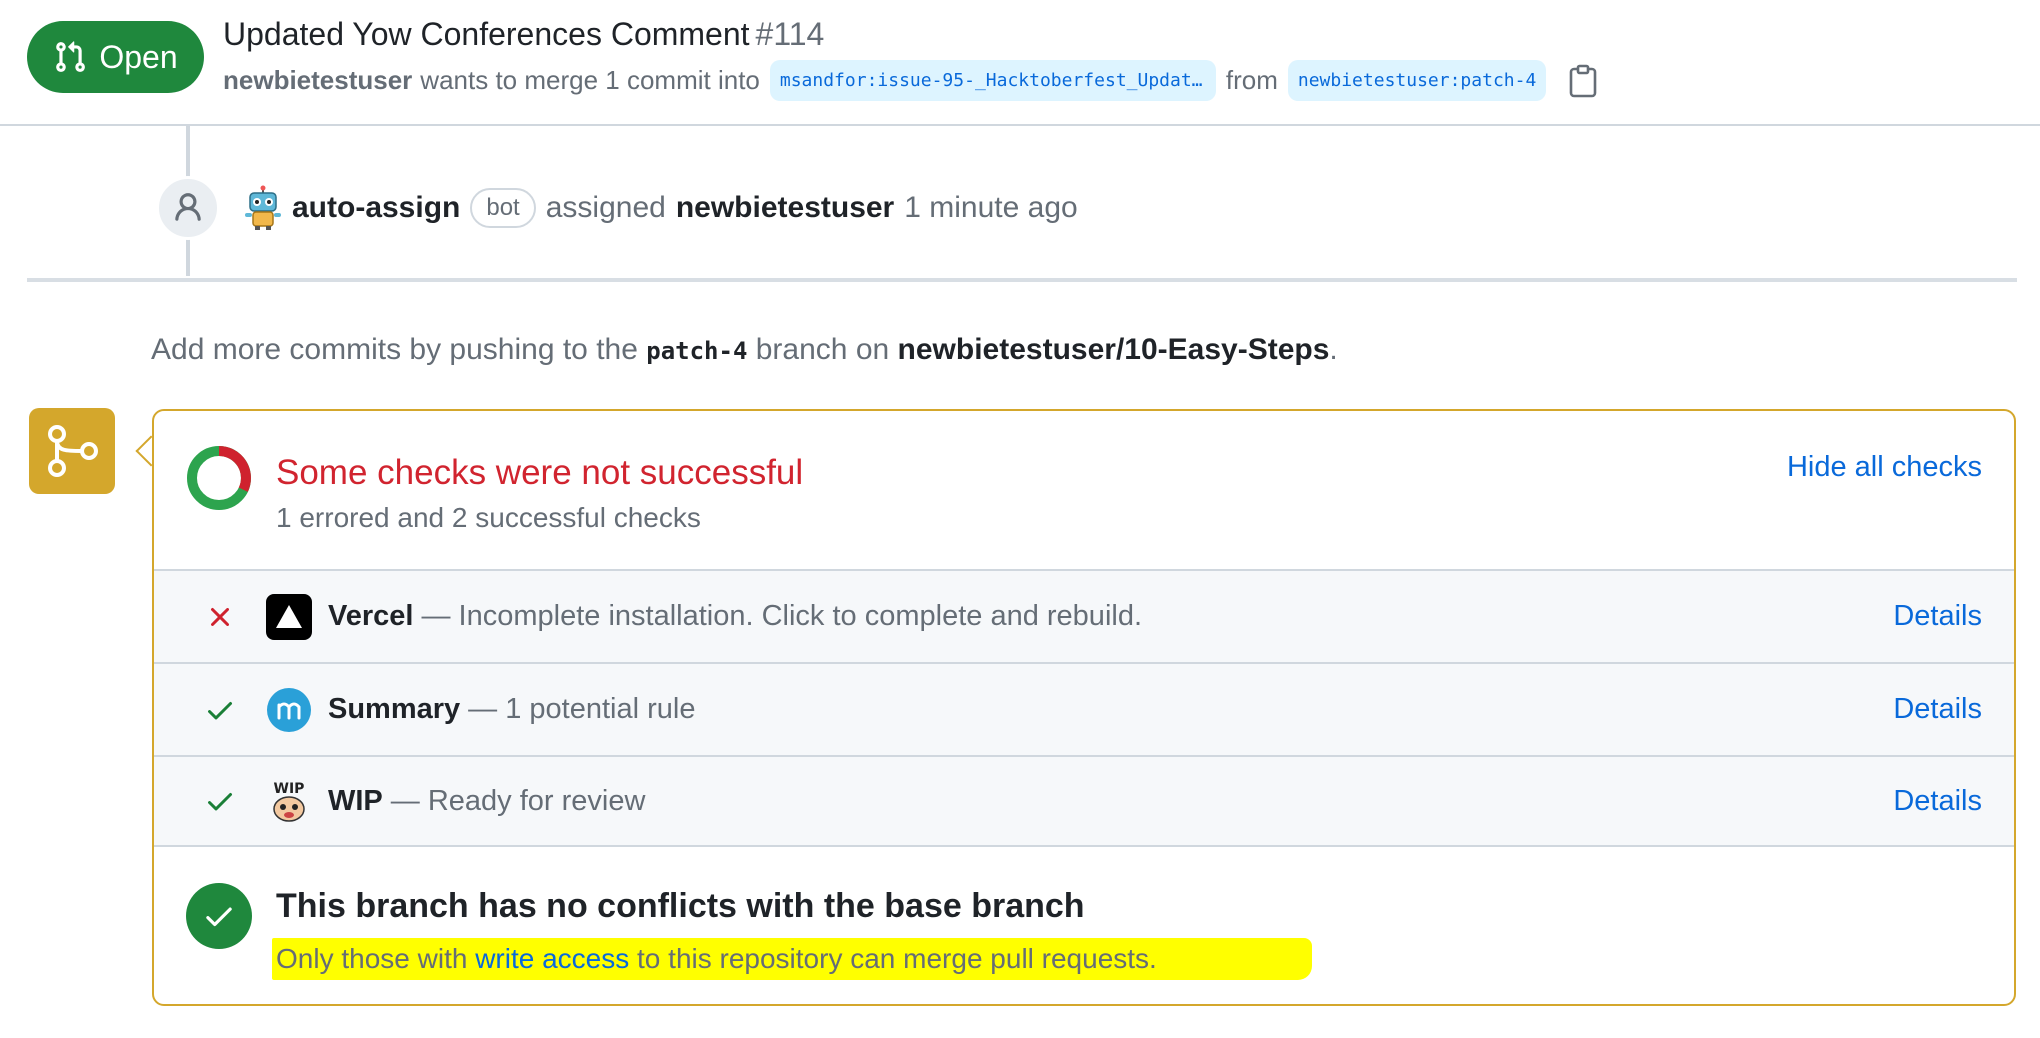  What do you see at coordinates (394, 709) in the screenshot?
I see `check-name: Summary` at bounding box center [394, 709].